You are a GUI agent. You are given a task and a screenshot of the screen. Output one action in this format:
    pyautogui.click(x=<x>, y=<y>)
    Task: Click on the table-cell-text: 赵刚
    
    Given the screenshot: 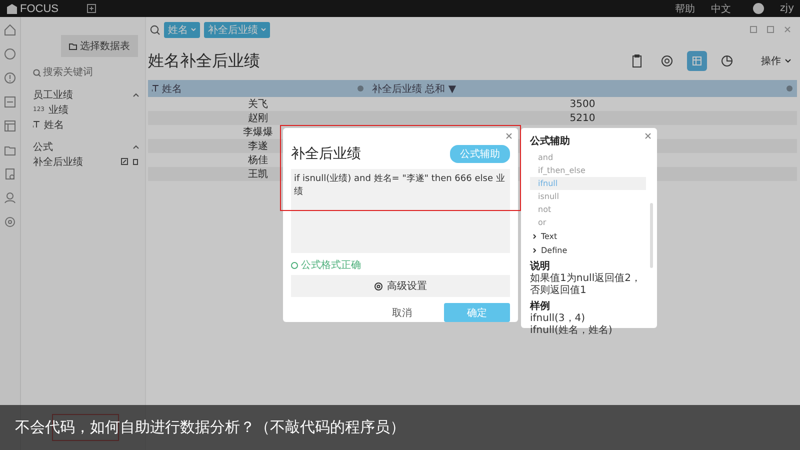 What is the action you would take?
    pyautogui.click(x=258, y=118)
    